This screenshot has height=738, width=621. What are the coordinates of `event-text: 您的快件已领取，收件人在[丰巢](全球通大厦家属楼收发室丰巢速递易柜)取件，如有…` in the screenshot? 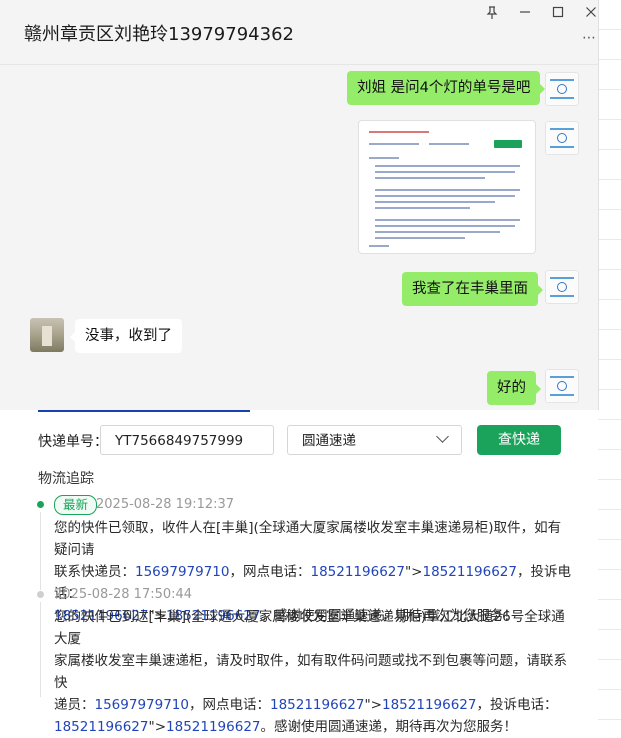 It's located at (308, 539).